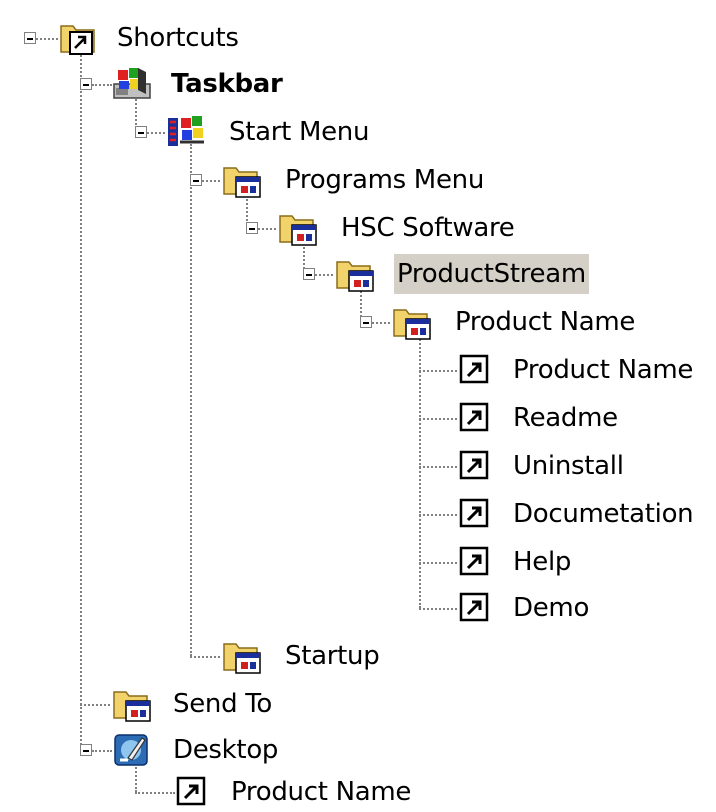 Image resolution: width=716 pixels, height=812 pixels. I want to click on collapse-button-hsc-software, so click(252, 228).